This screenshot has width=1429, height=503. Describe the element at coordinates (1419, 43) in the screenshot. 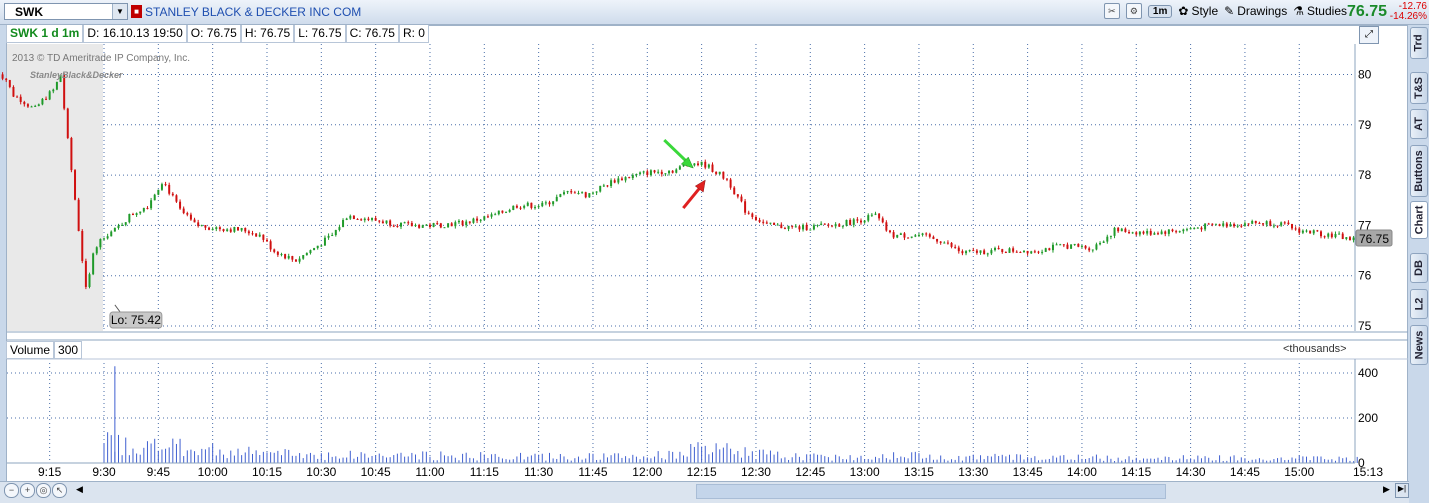

I see `tab-trd: Trd` at that location.